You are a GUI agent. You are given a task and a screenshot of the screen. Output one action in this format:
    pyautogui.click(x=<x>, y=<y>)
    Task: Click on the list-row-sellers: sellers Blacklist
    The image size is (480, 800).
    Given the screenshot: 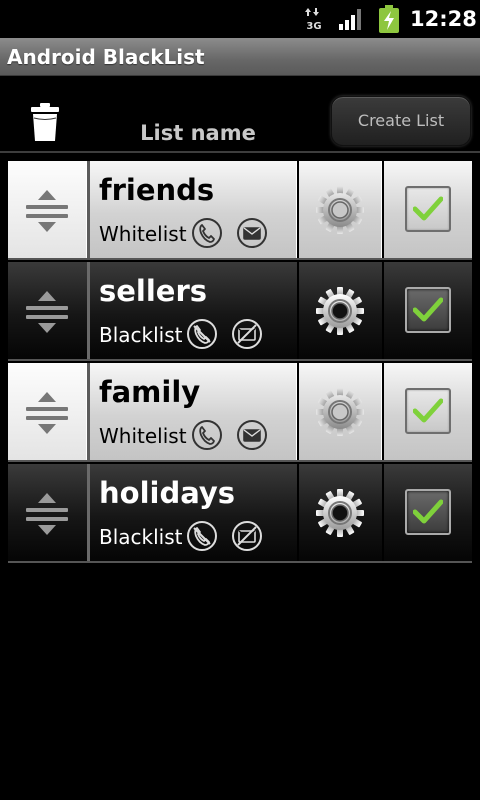 What is the action you would take?
    pyautogui.click(x=240, y=311)
    